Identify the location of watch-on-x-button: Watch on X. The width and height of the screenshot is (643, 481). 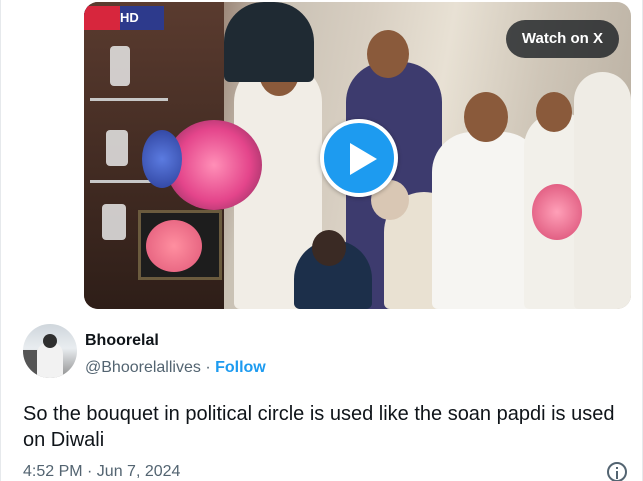
(562, 39).